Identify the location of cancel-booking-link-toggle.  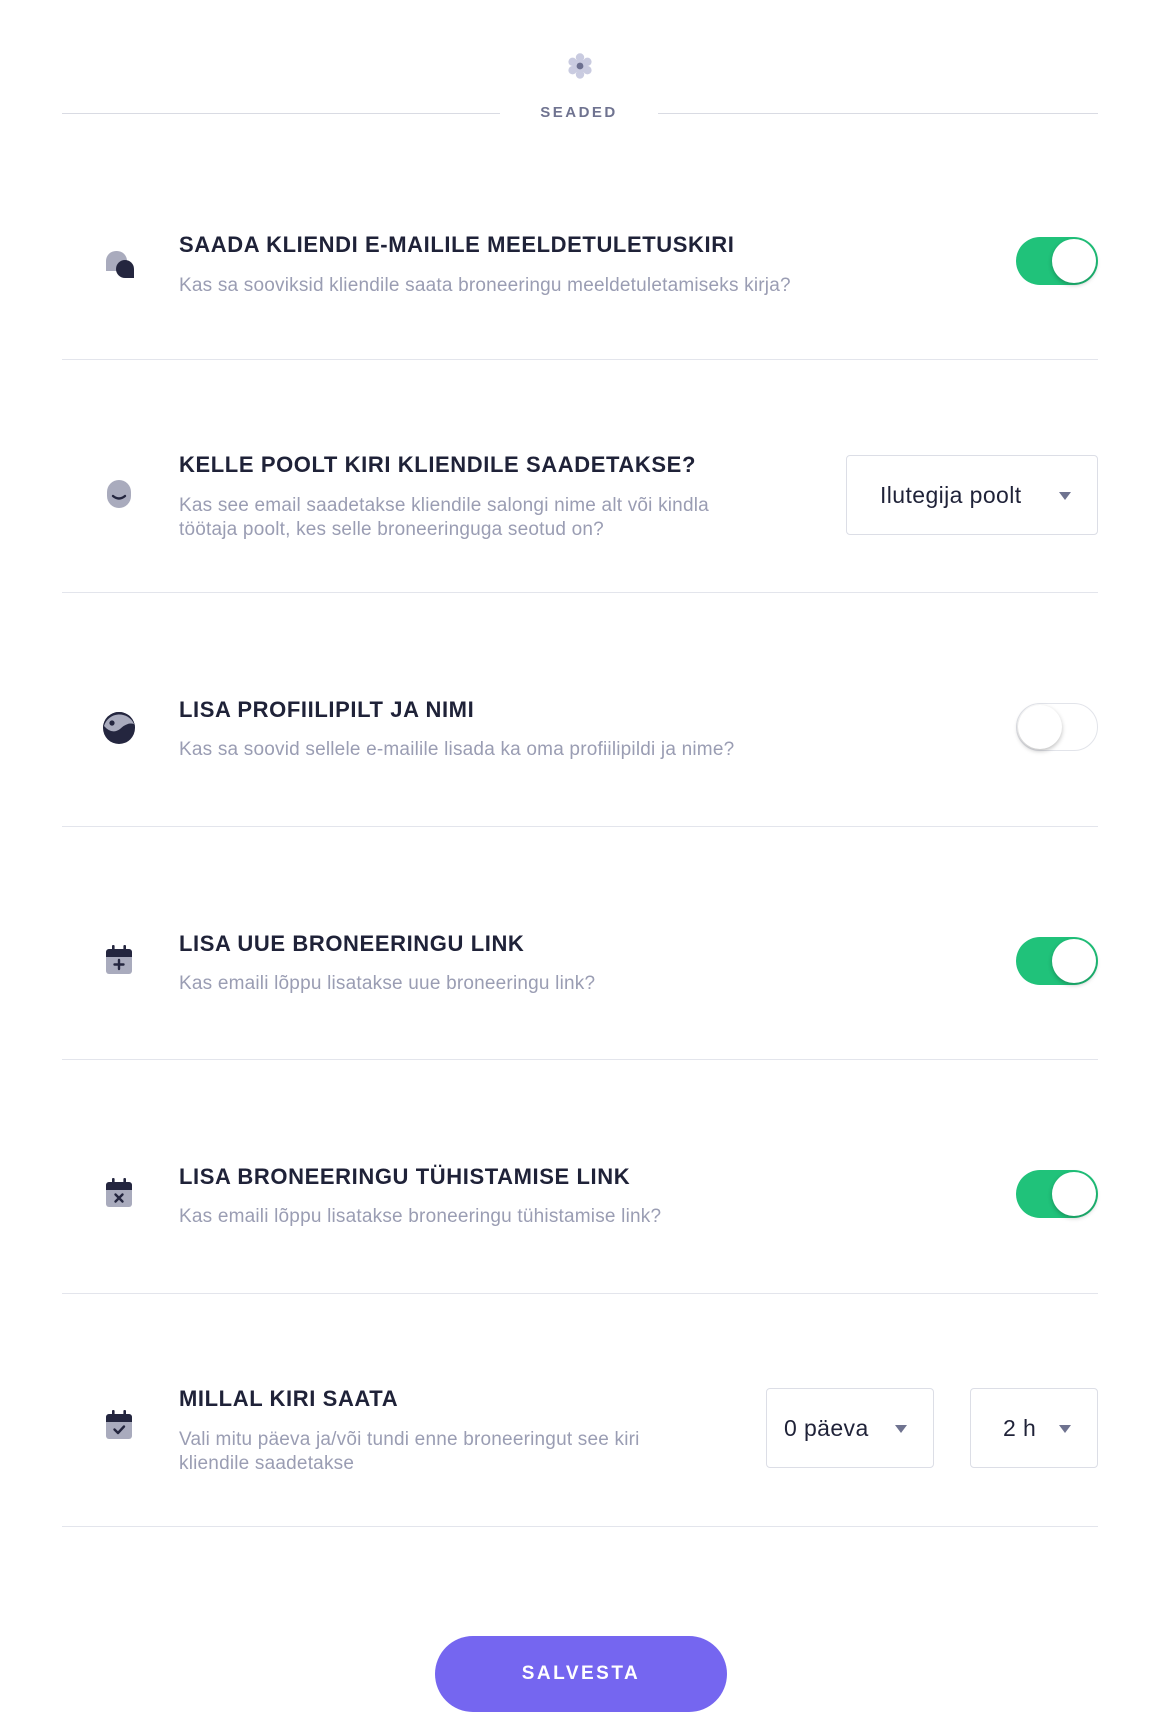
(1057, 1194).